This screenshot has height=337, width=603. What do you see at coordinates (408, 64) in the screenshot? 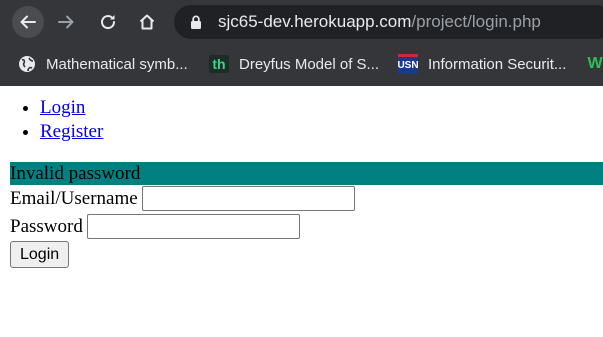
I see `usn-favicon: USN` at bounding box center [408, 64].